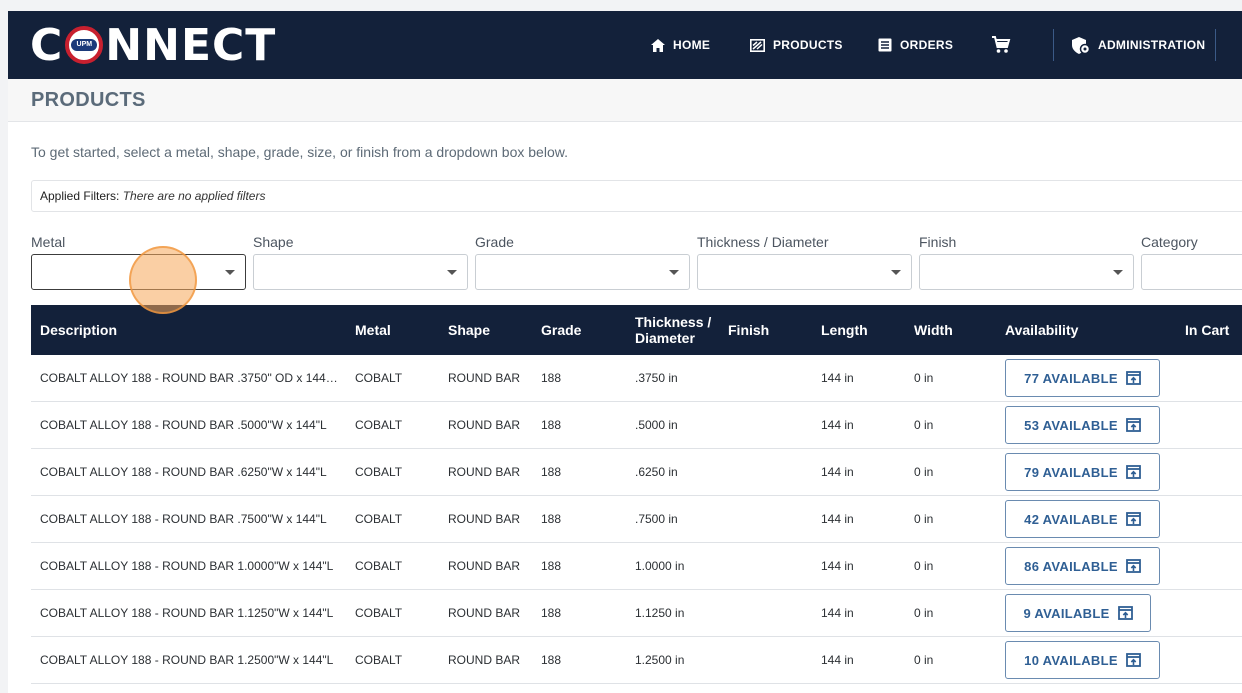 The height and width of the screenshot is (693, 1242). Describe the element at coordinates (494, 242) in the screenshot. I see `filter-label-grade: Grade` at that location.